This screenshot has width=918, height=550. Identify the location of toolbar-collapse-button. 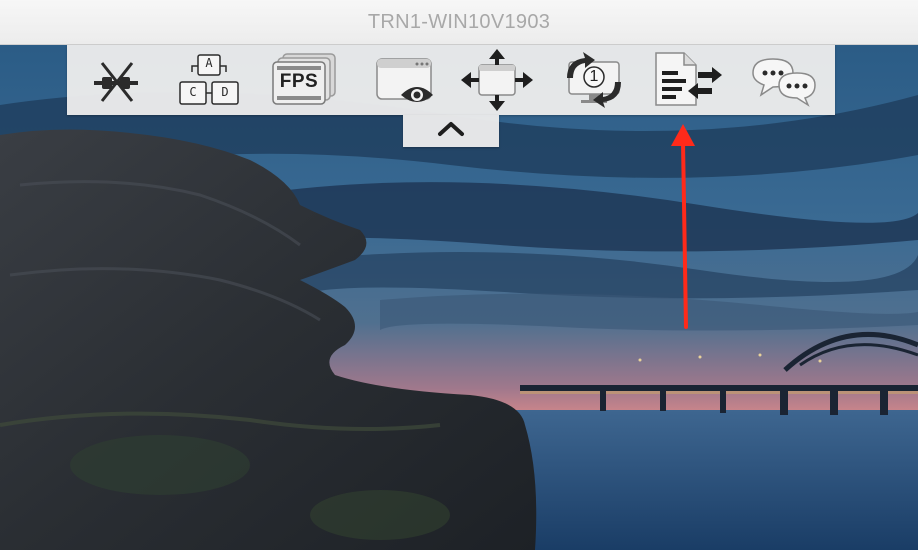
(451, 131).